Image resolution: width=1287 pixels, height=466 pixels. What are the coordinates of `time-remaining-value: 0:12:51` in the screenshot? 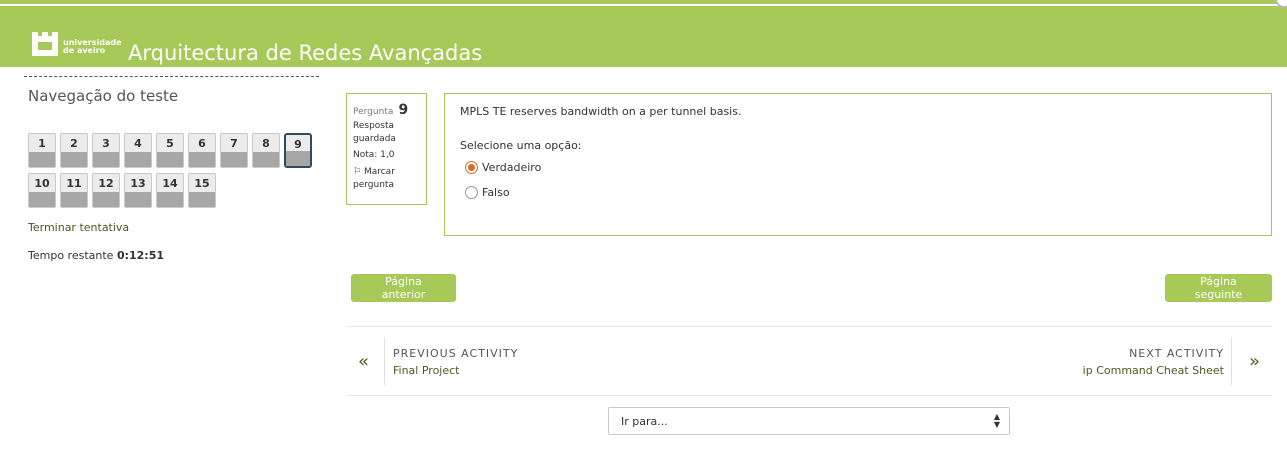 It's located at (140, 255).